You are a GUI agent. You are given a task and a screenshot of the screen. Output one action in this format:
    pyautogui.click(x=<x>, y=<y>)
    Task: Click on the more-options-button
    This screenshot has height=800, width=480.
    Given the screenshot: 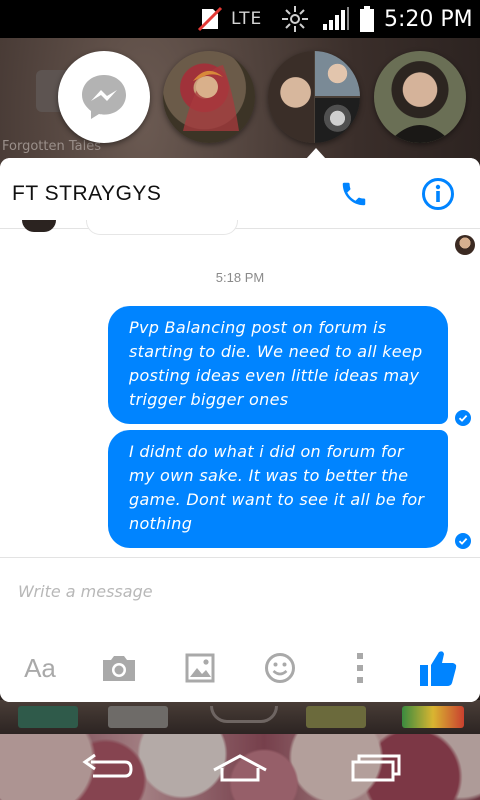 What is the action you would take?
    pyautogui.click(x=360, y=668)
    